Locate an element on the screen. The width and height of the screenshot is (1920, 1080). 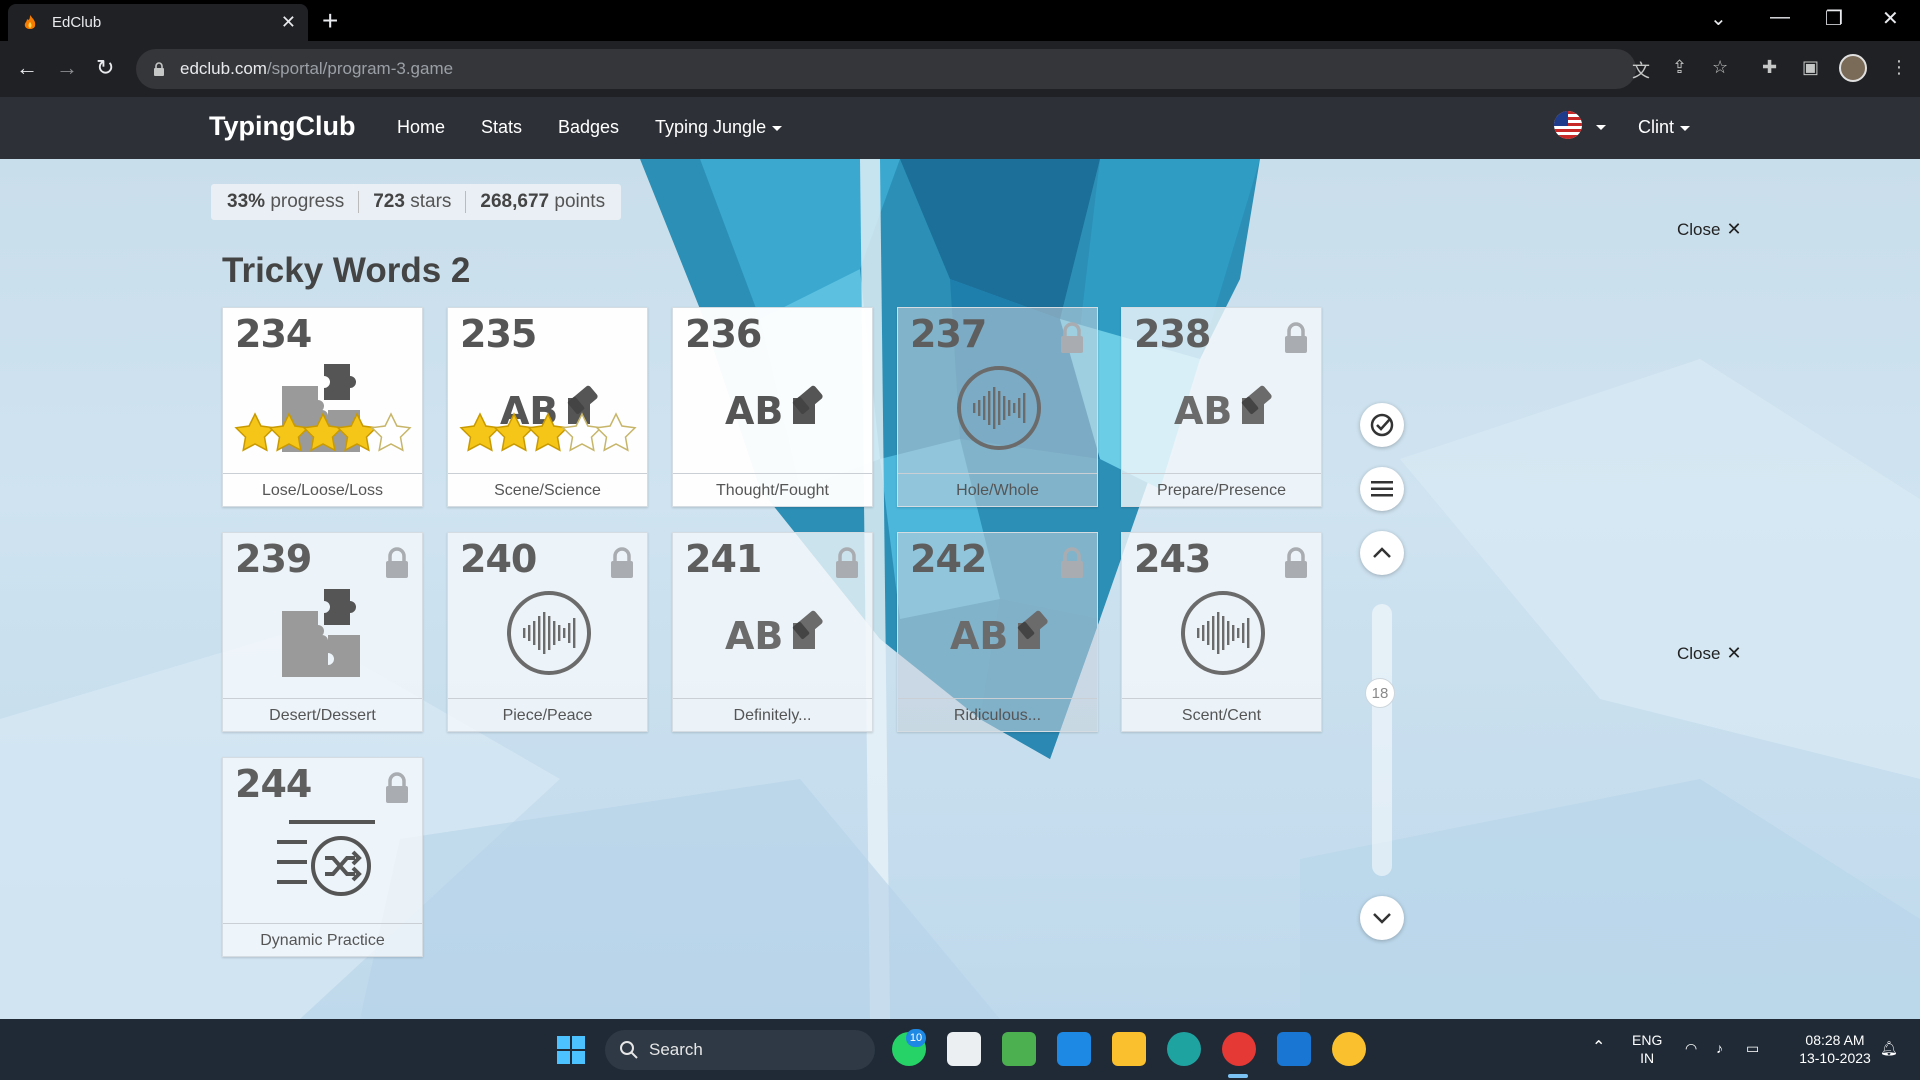
lesson-card-239: 239 Desert/Dessert is located at coordinates (322, 632).